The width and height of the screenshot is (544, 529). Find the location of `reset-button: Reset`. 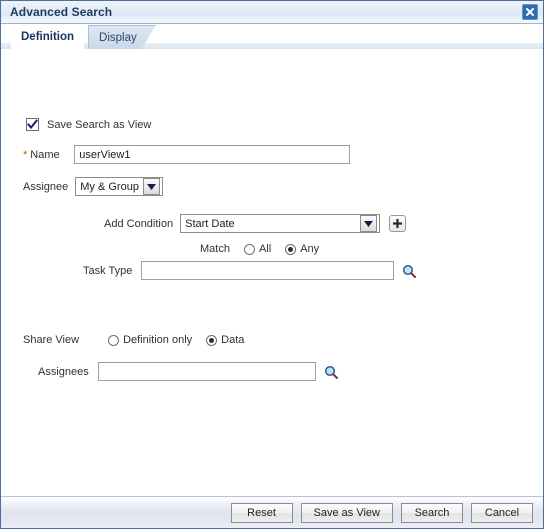

reset-button: Reset is located at coordinates (261, 512).